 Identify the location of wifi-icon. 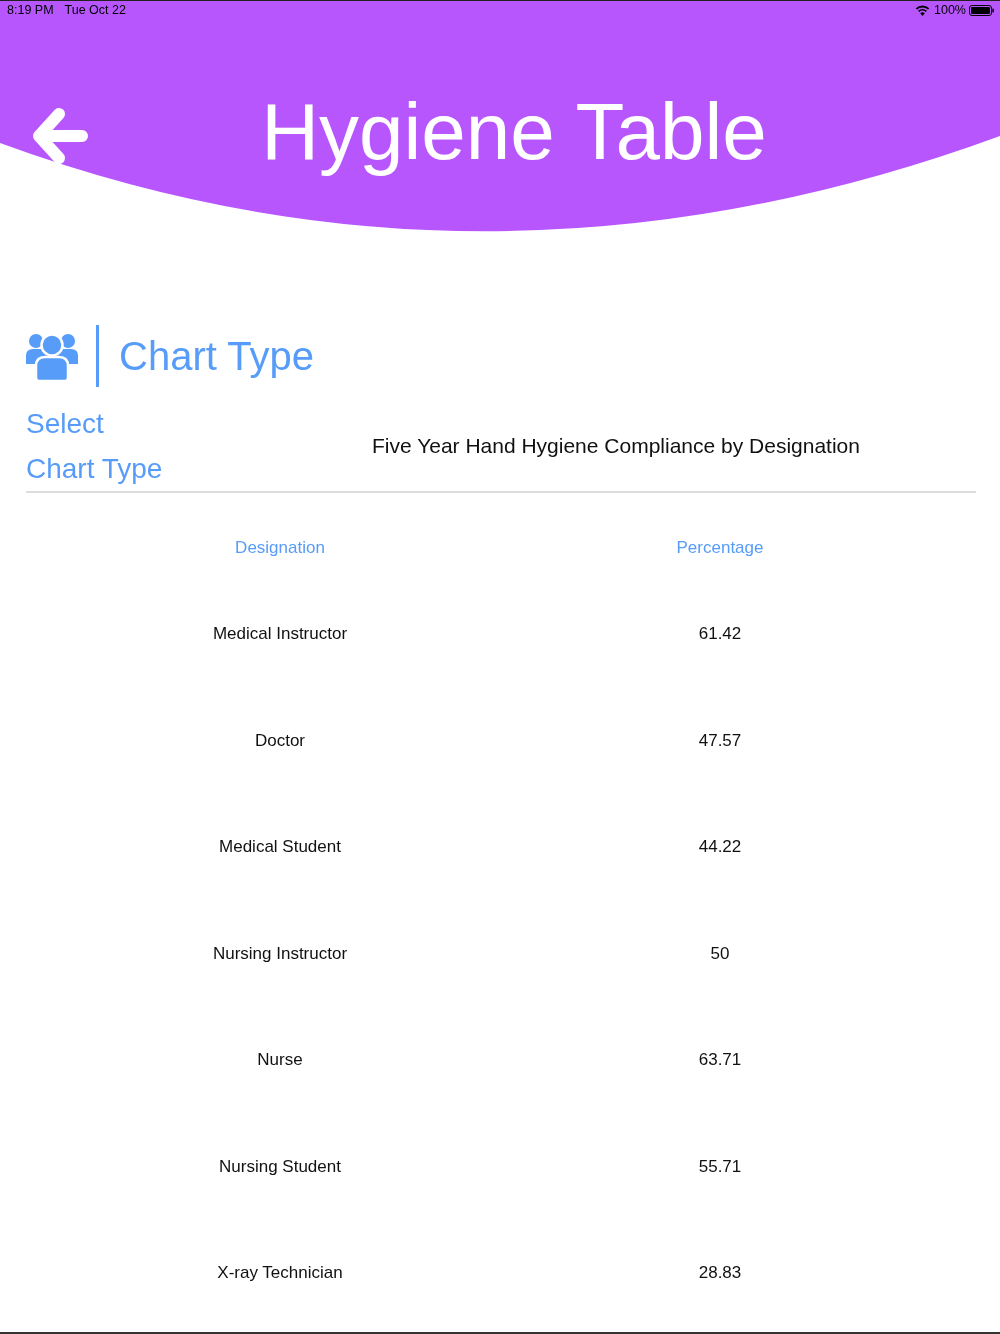
(922, 10).